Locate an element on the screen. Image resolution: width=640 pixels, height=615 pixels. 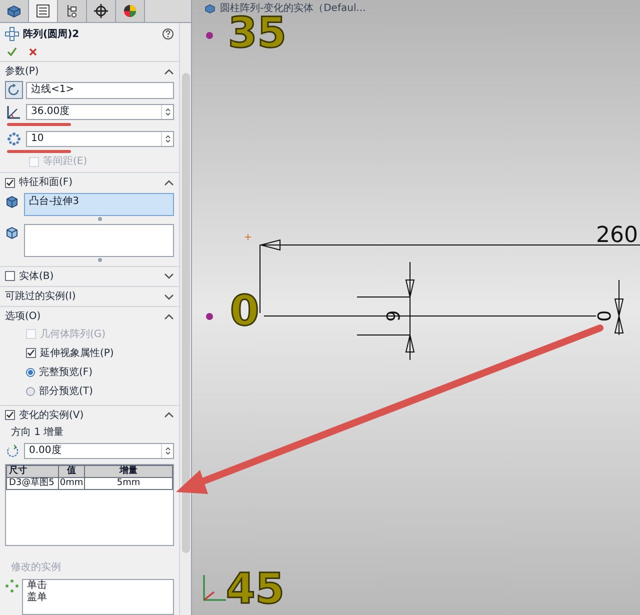
list-icon is located at coordinates (43, 11).